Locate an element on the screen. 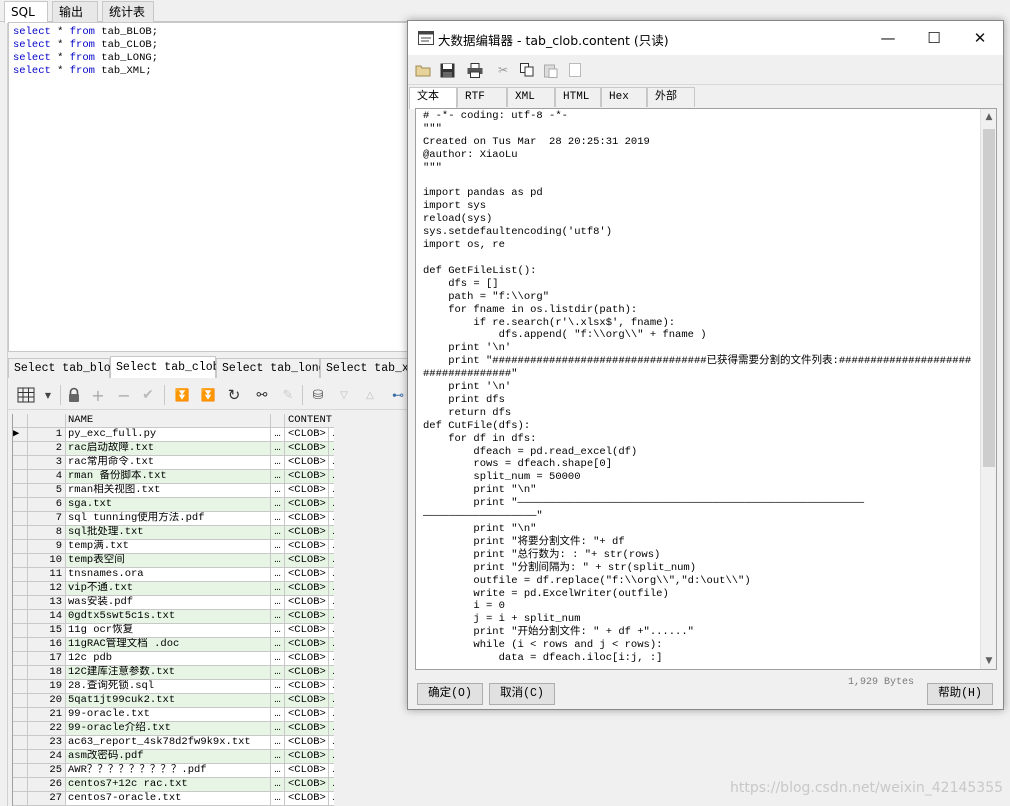 This screenshot has width=1010, height=806. cell-name: 12C建库注意参数.txt is located at coordinates (168, 673).